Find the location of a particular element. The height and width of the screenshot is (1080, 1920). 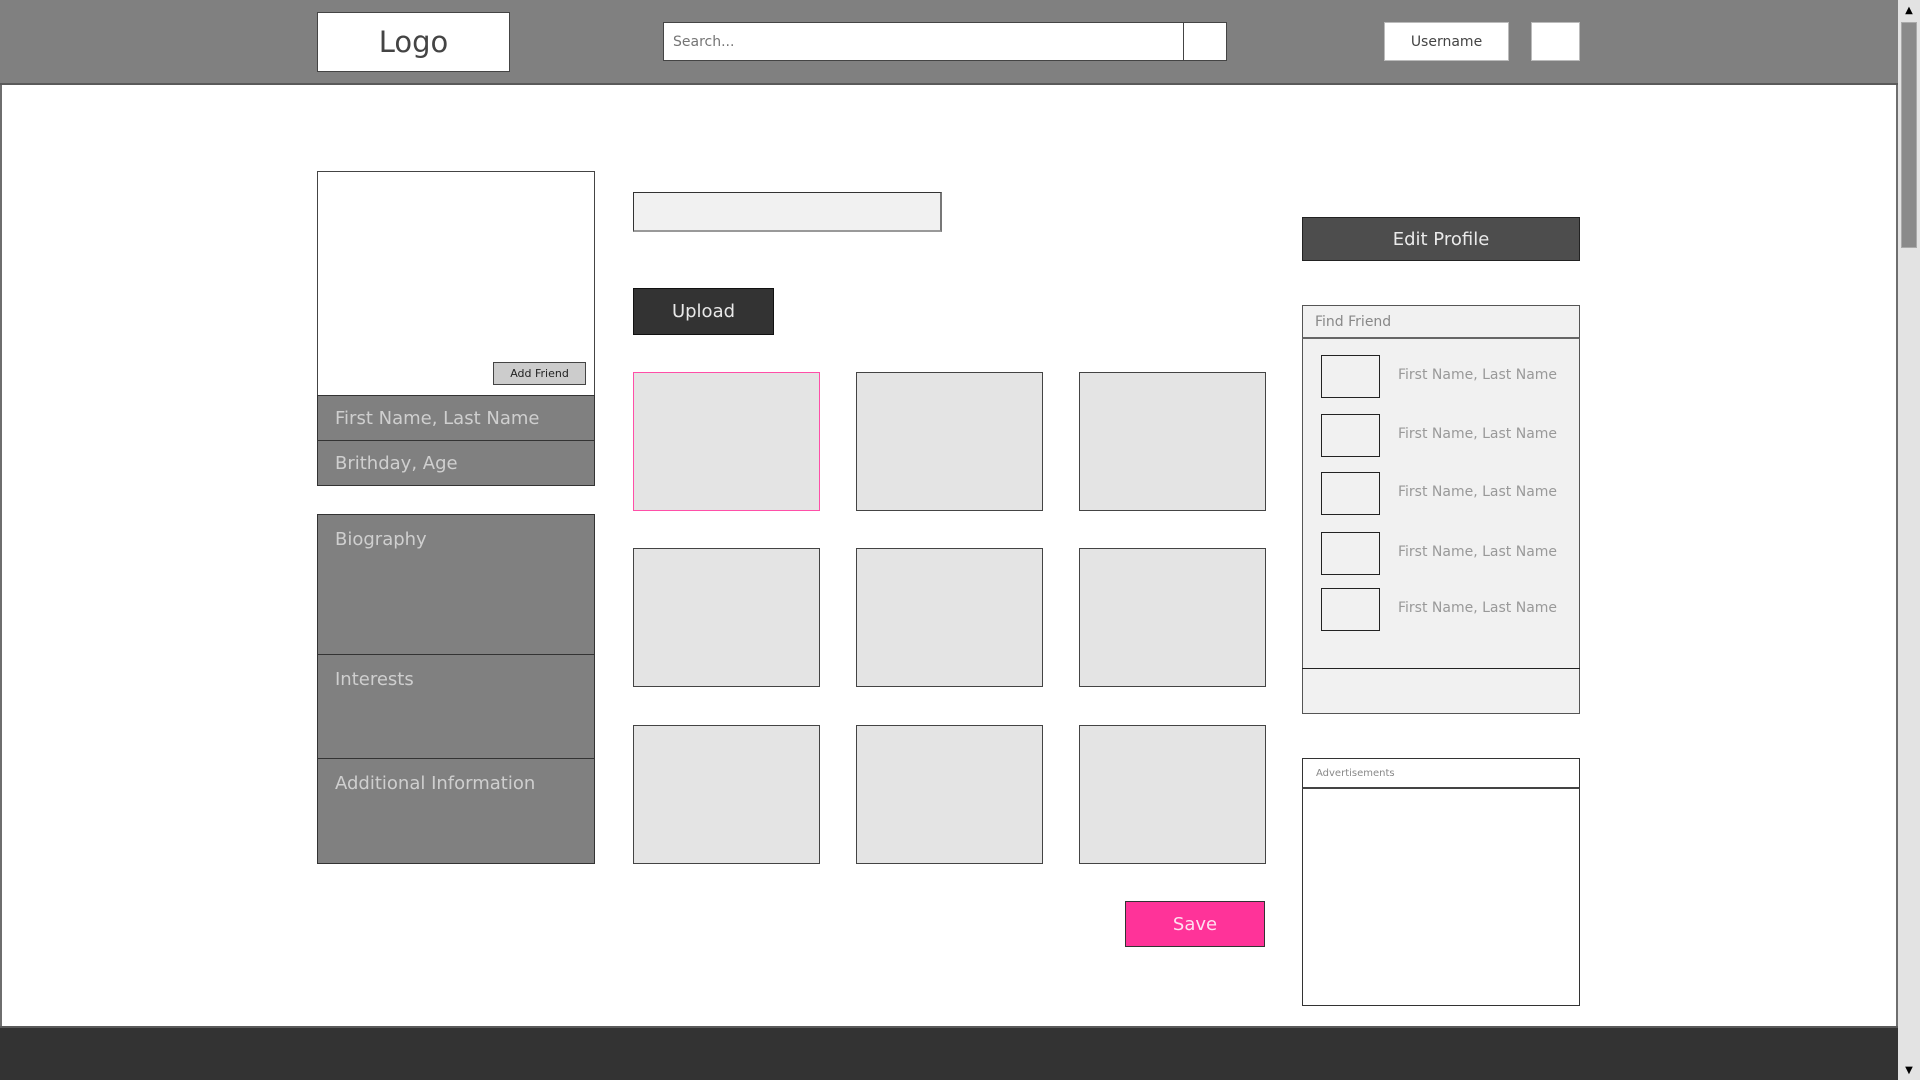

username-button: Username is located at coordinates (1446, 41).